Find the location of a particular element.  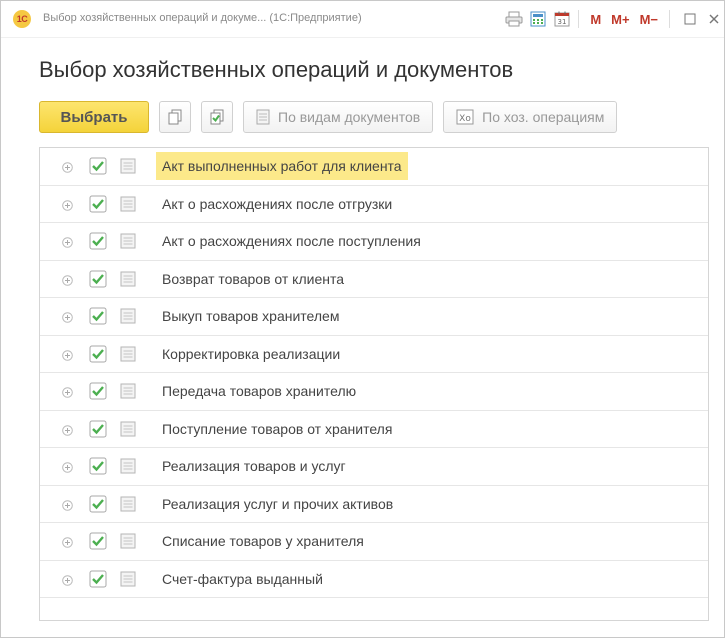

close-icon is located at coordinates (714, 19).